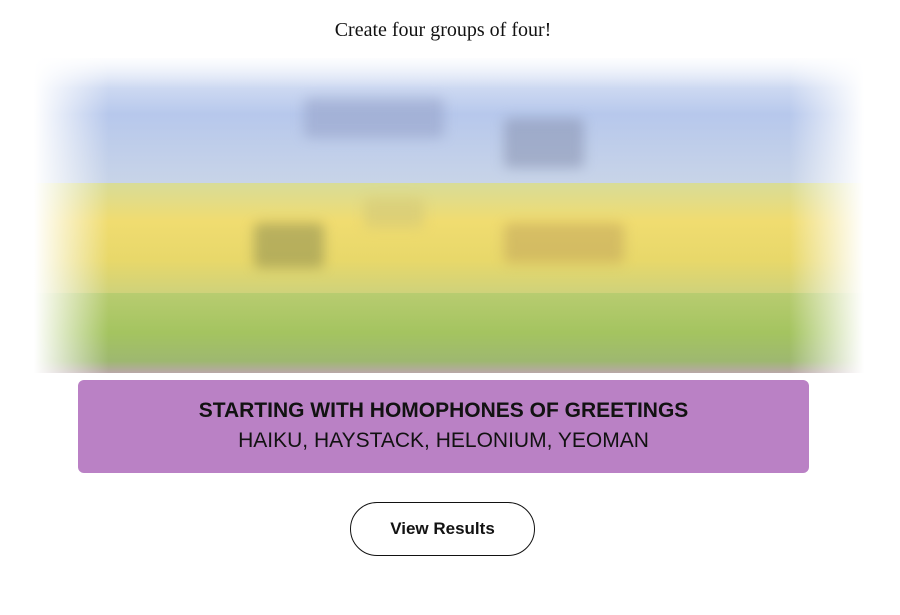 The height and width of the screenshot is (615, 900). Describe the element at coordinates (442, 529) in the screenshot. I see `view-results-button: View Results` at that location.